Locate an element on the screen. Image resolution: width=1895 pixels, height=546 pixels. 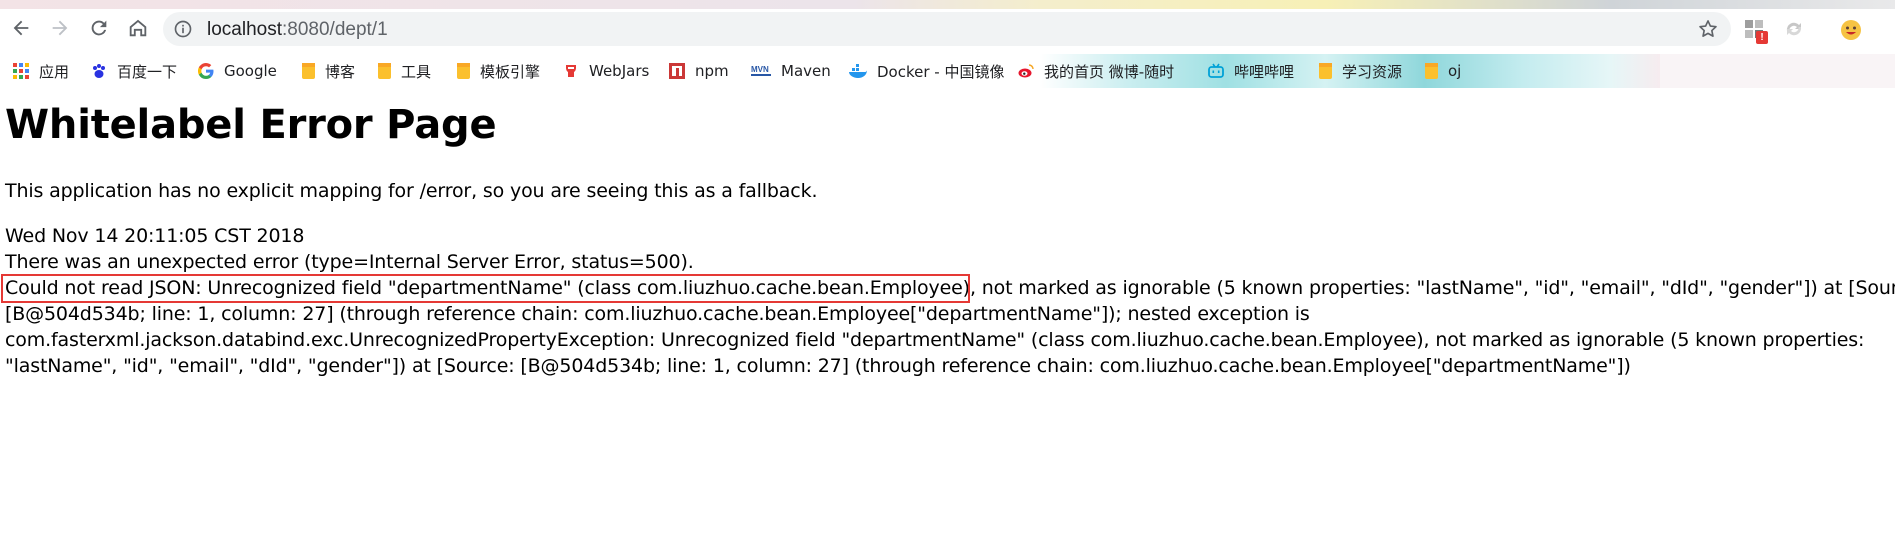
bookmark-docker: Docker - 中国镜像 is located at coordinates (926, 71).